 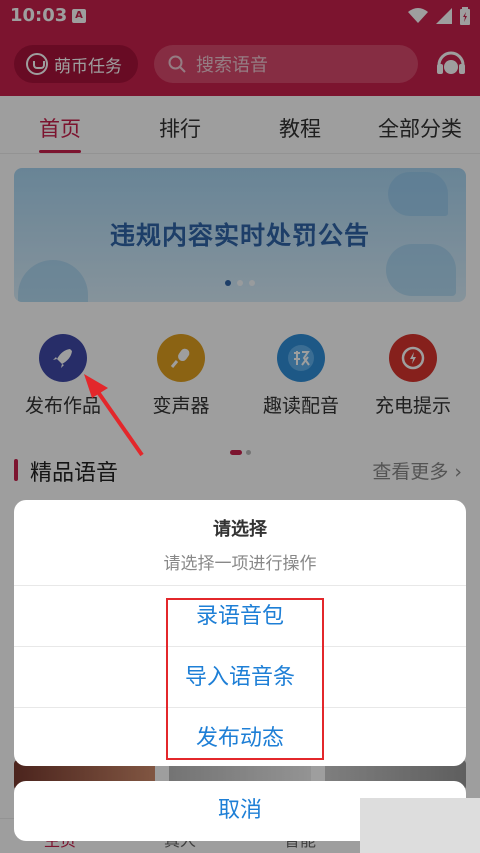 I want to click on corner-overlay-patch, so click(x=420, y=825).